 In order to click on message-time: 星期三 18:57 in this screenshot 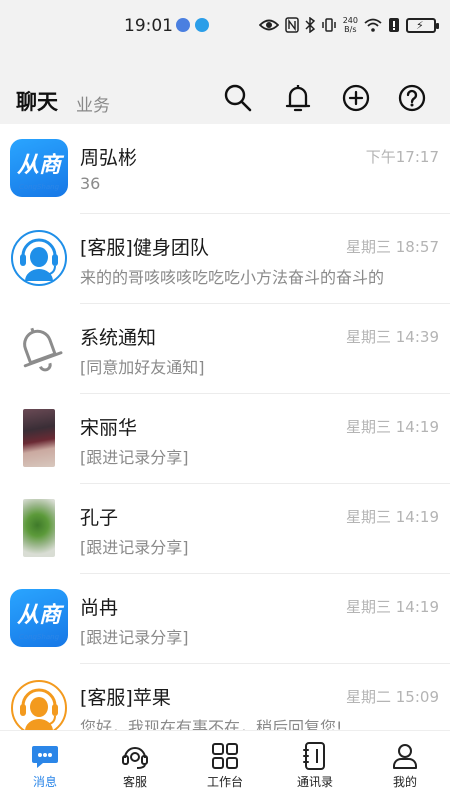, I will do `click(392, 247)`.